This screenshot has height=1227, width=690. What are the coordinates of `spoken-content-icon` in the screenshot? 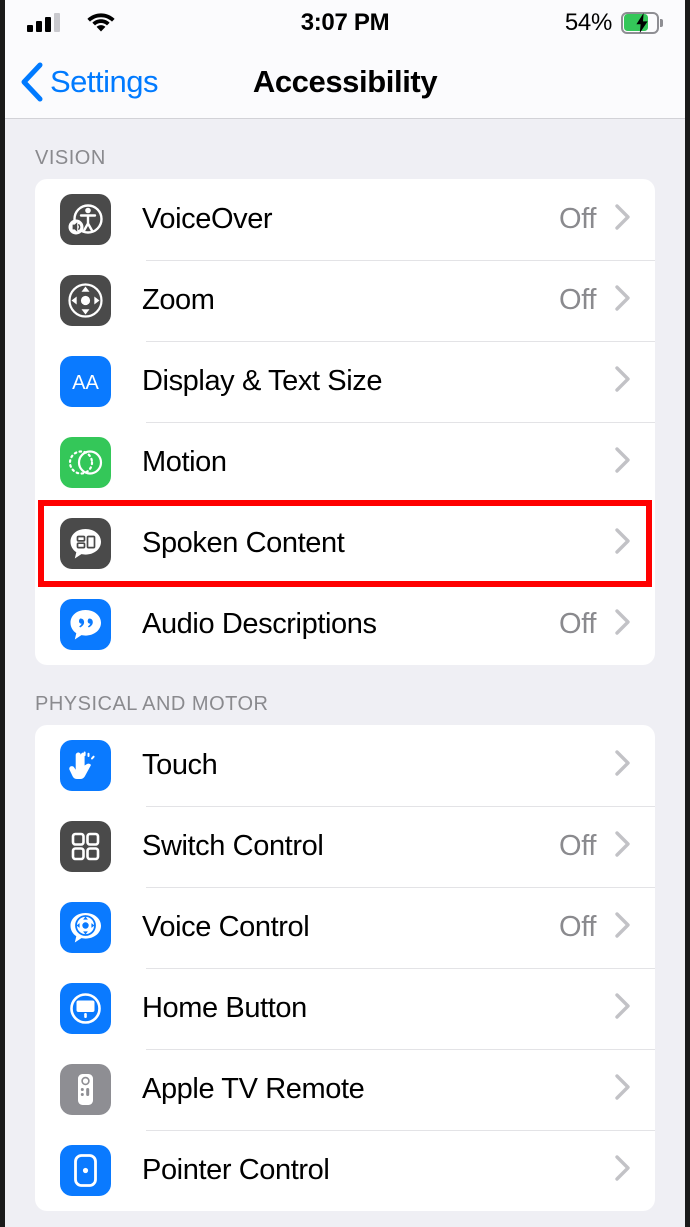 It's located at (85, 543).